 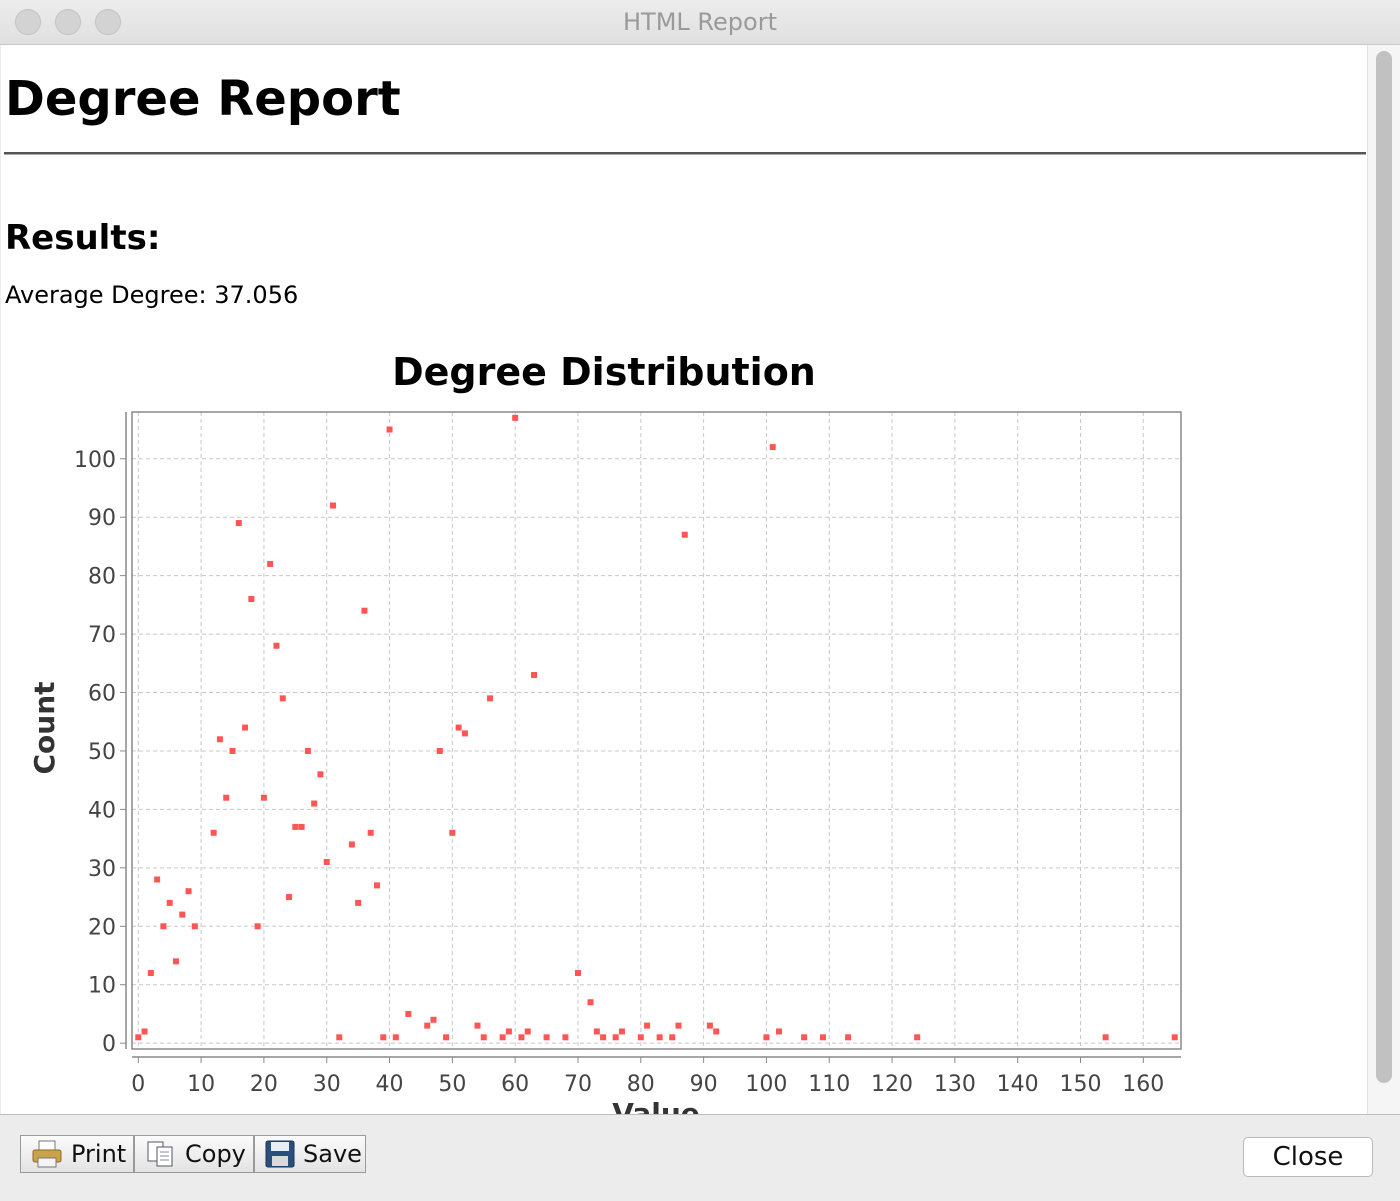 What do you see at coordinates (578, 1084) in the screenshot?
I see `x-tick-label: 70` at bounding box center [578, 1084].